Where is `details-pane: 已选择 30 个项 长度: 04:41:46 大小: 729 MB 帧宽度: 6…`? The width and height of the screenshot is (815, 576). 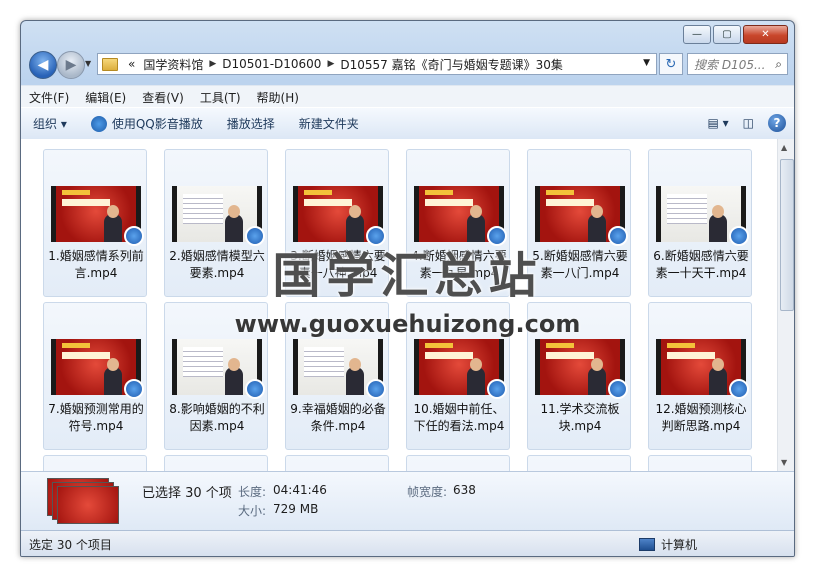 details-pane: 已选择 30 个项 长度: 04:41:46 大小: 729 MB 帧宽度: 6… is located at coordinates (407, 500).